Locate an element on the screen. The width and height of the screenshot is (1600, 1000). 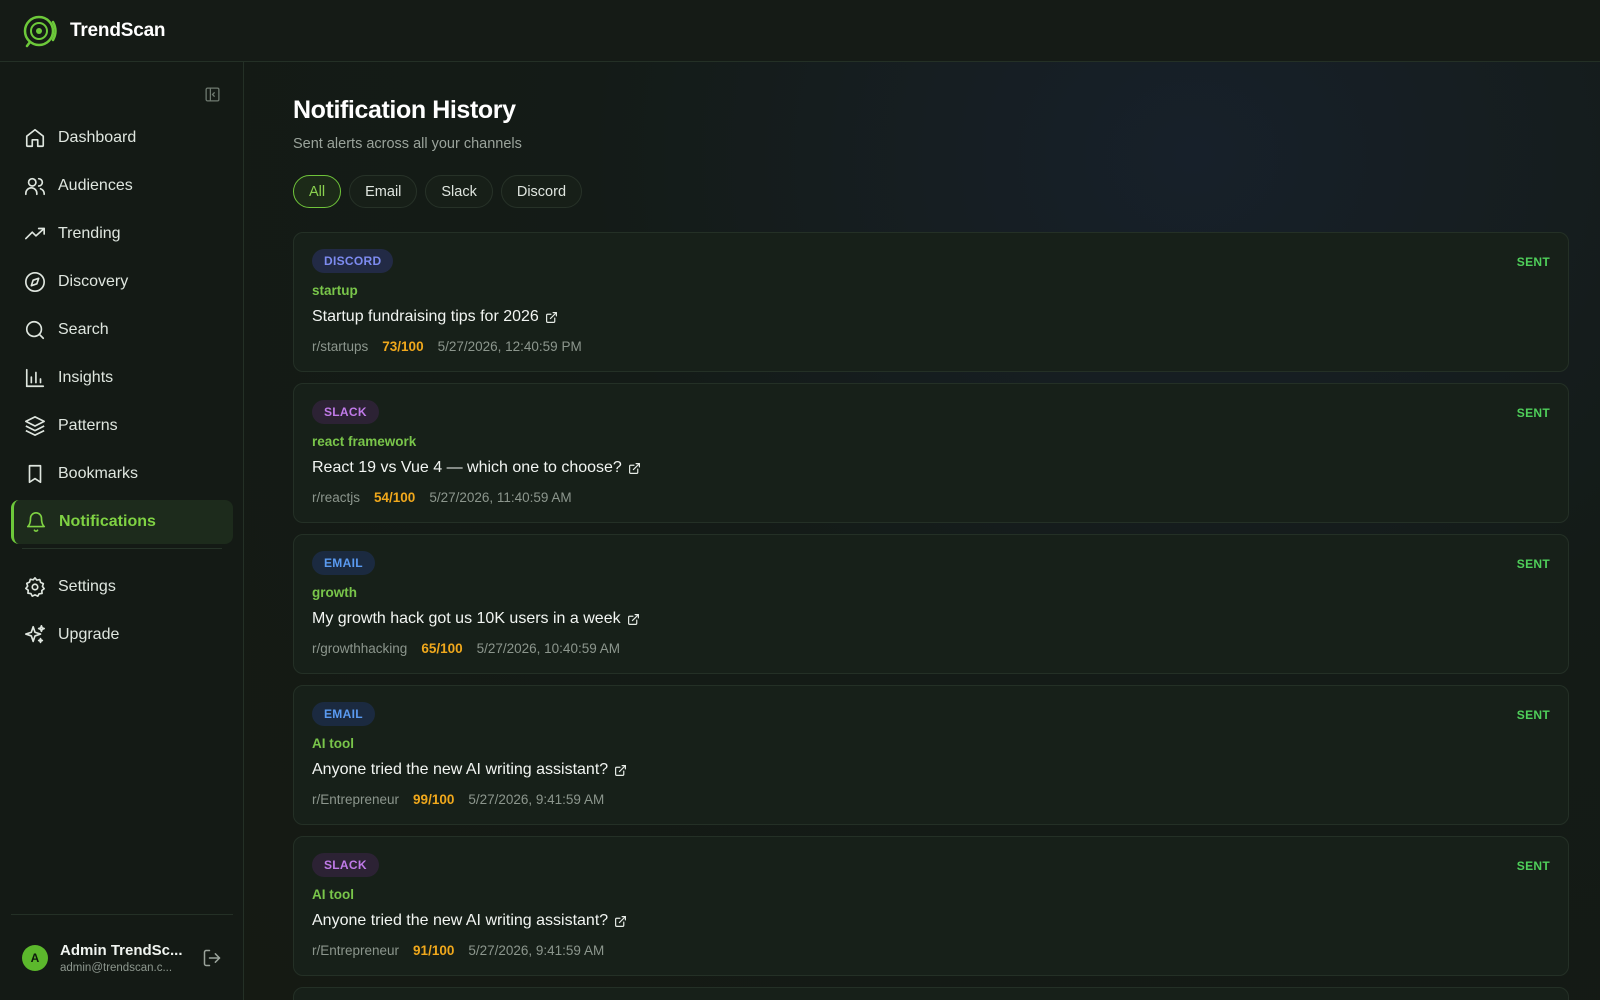
sidebar-item-label: Notifications is located at coordinates (107, 521).